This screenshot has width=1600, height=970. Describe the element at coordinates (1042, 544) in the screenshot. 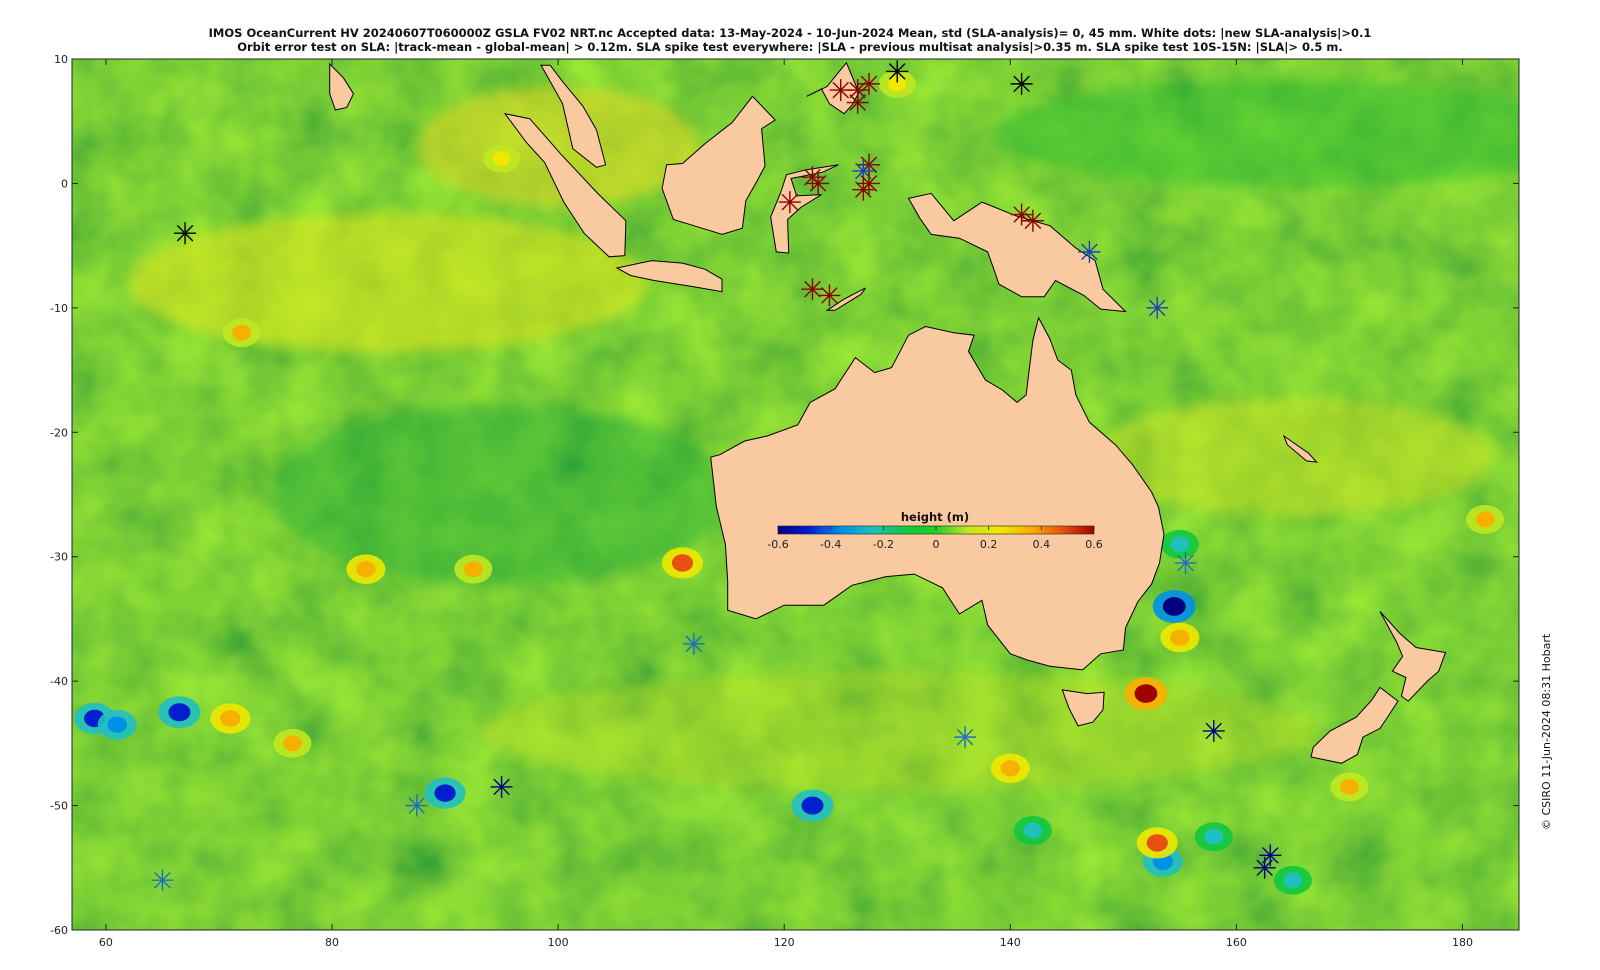

I see `colorbar-tick-label: 0.4` at that location.